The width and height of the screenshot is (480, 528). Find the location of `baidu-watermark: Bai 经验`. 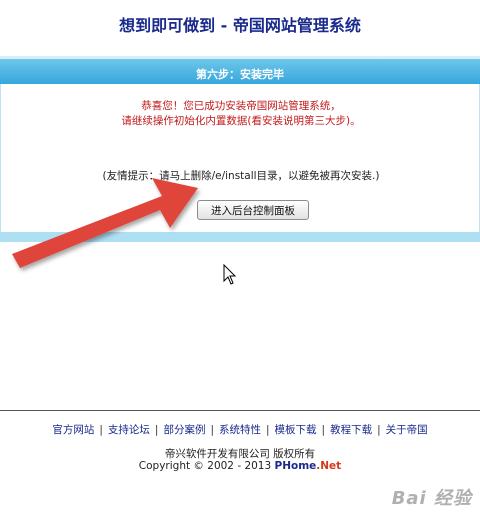

baidu-watermark: Bai 经验 is located at coordinates (431, 498).